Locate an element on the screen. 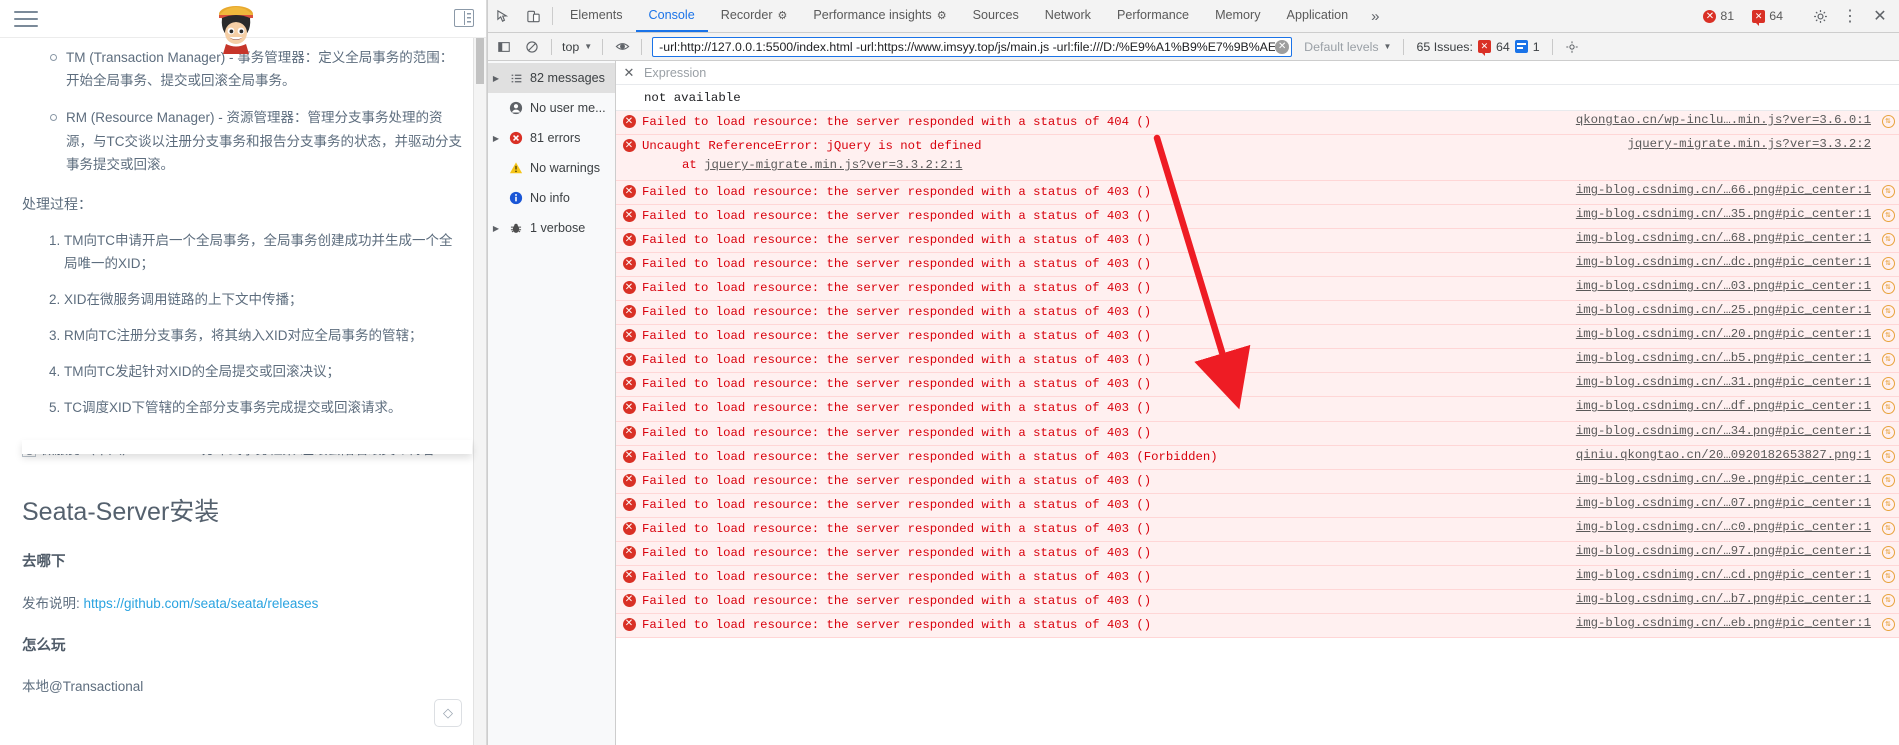 The height and width of the screenshot is (745, 1899). console-message-source-link: img-blog.csdnimg.cn/…b7.png#pic_center:1 is located at coordinates (1726, 599).